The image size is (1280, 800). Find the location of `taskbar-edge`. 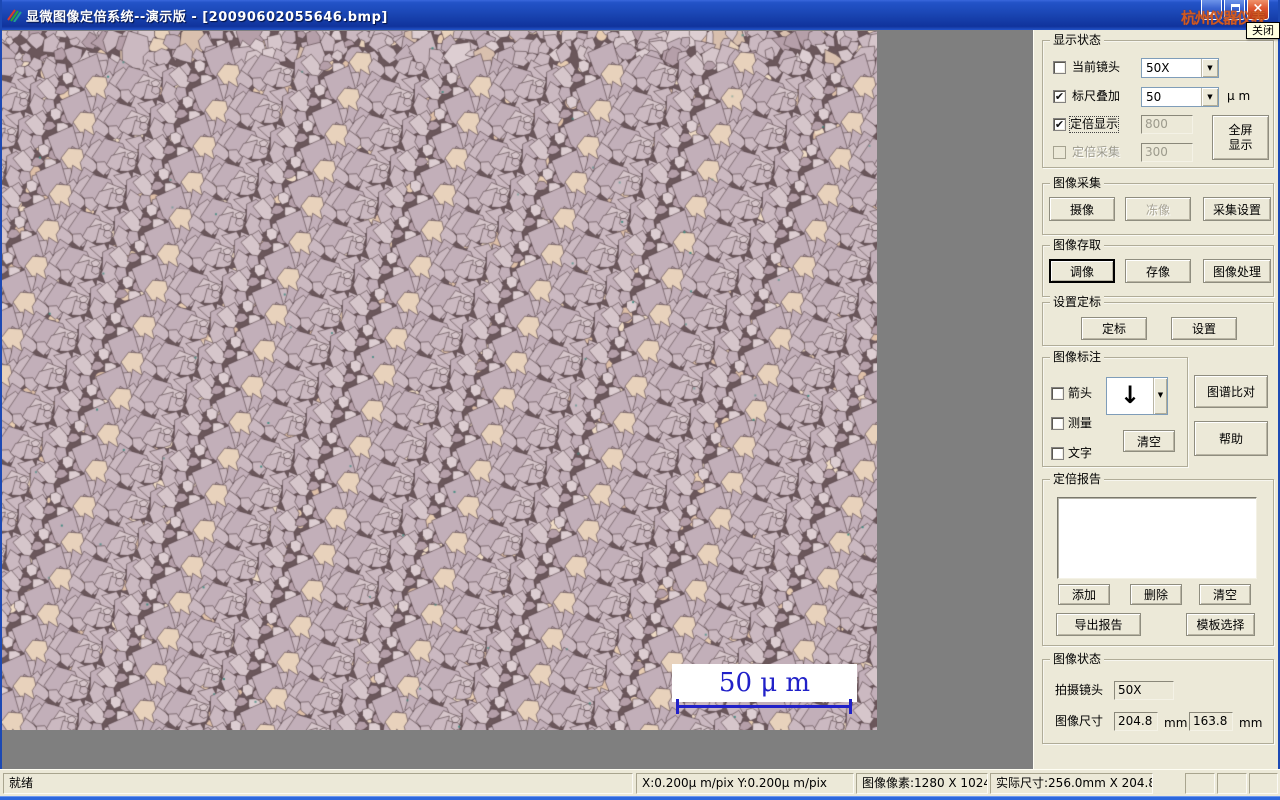

taskbar-edge is located at coordinates (640, 798).